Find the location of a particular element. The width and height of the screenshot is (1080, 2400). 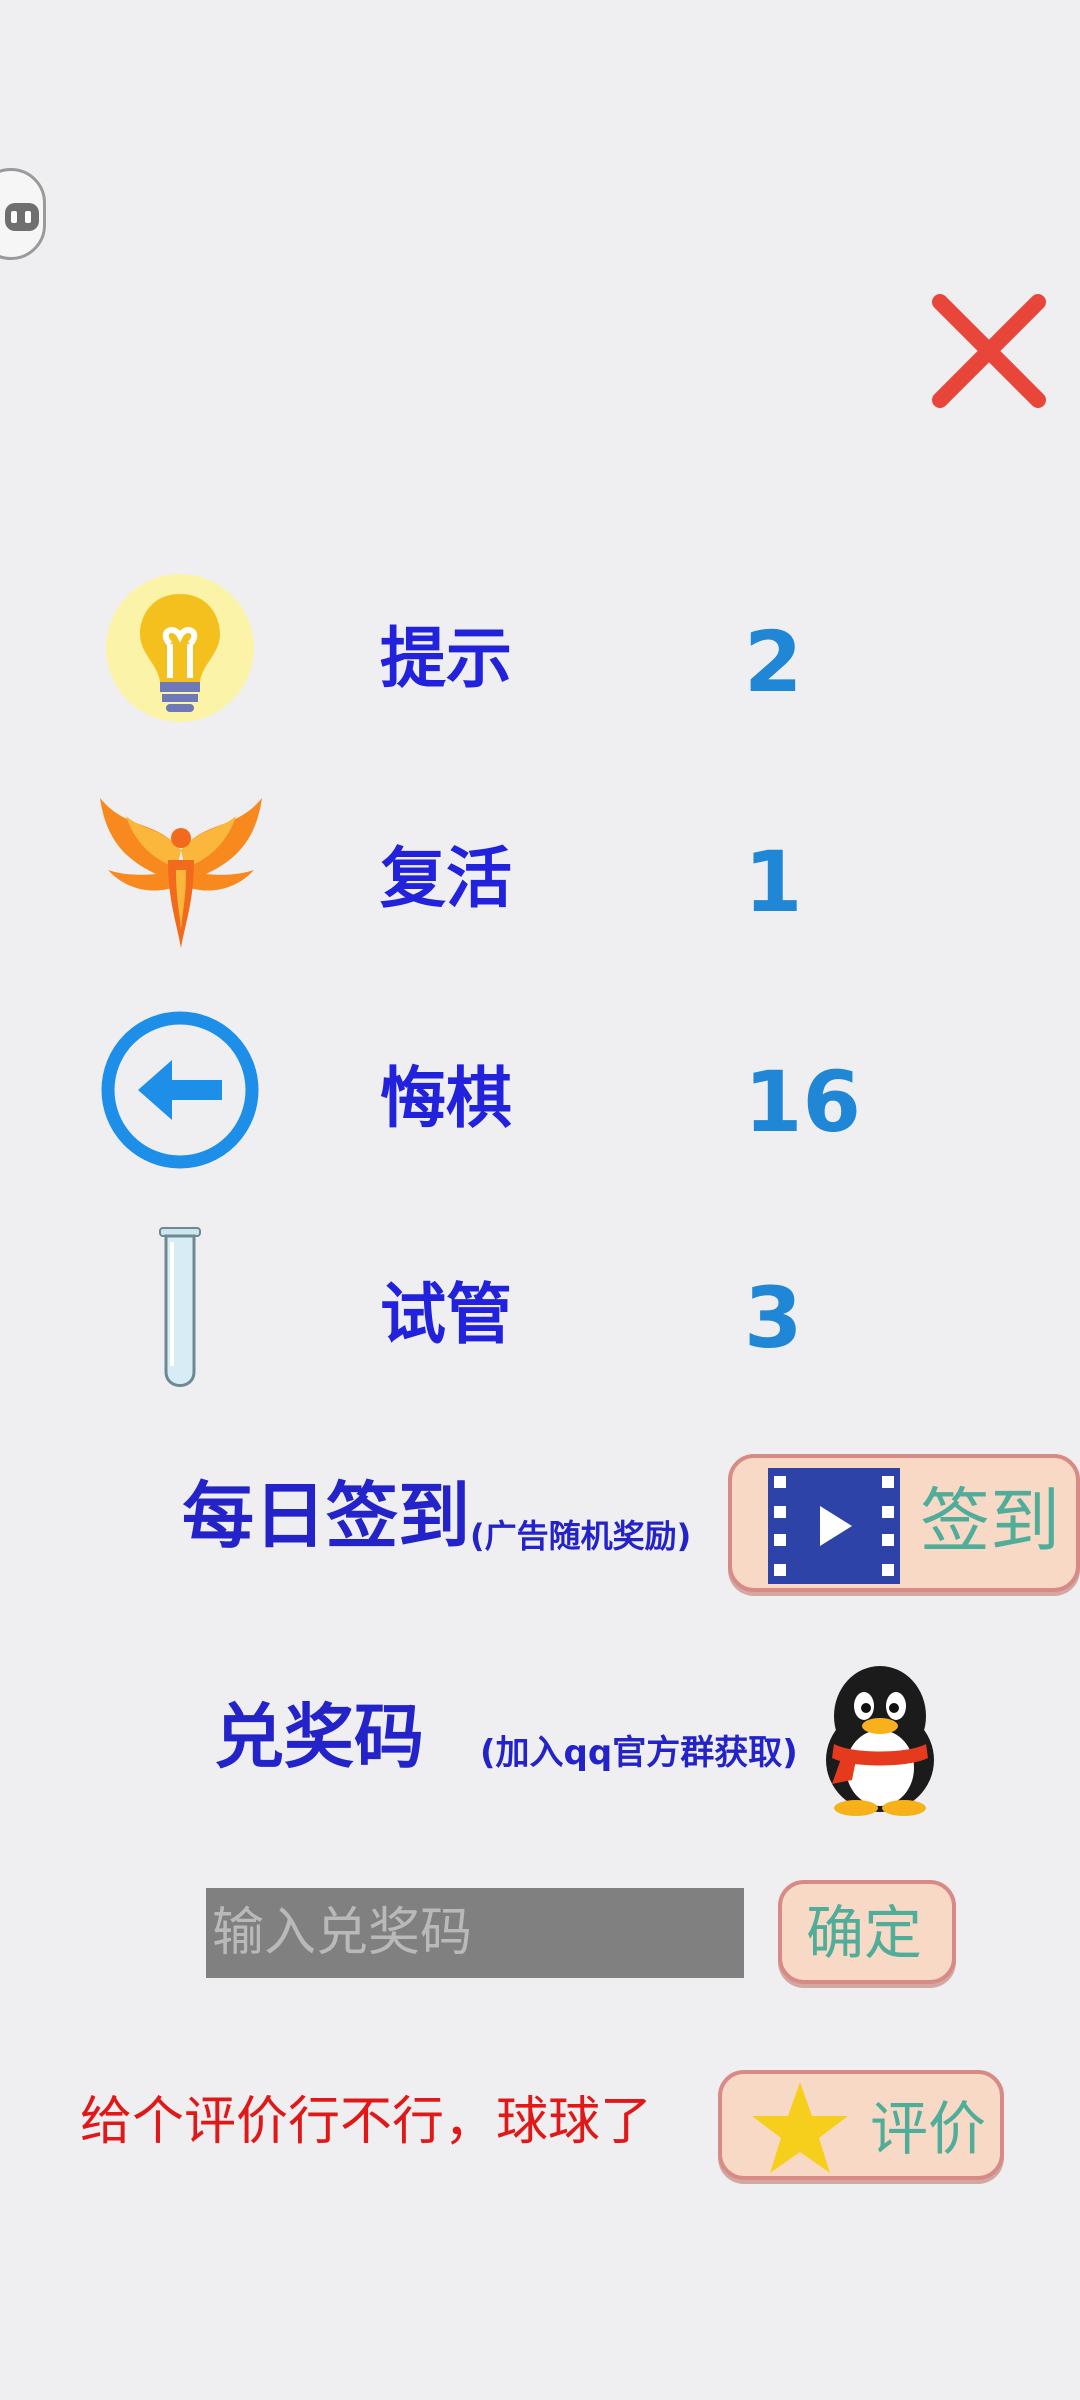

redeem-code-input is located at coordinates (475, 1933).